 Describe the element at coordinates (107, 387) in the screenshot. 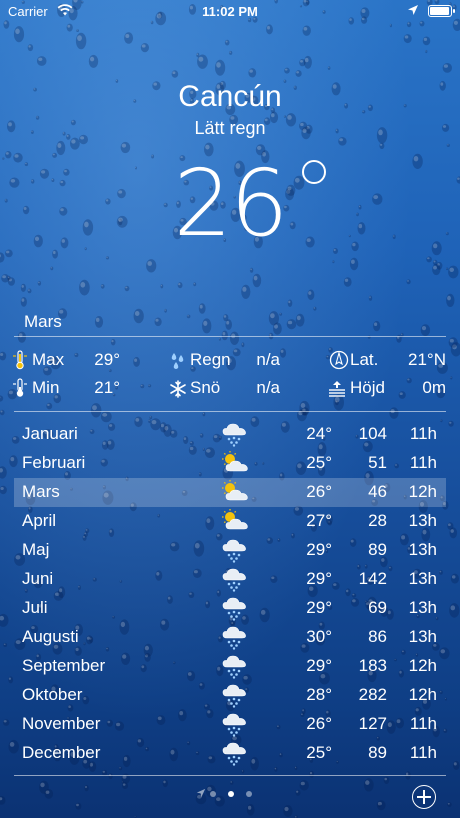

I see `min-value: 21°` at that location.